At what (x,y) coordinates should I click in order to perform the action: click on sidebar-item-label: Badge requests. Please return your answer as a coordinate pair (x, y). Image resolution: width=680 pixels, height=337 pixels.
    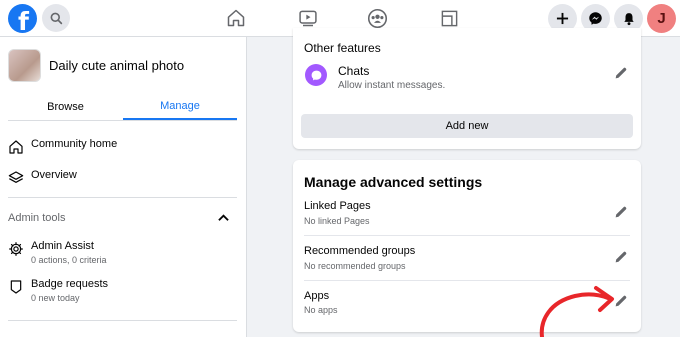
    Looking at the image, I should click on (70, 284).